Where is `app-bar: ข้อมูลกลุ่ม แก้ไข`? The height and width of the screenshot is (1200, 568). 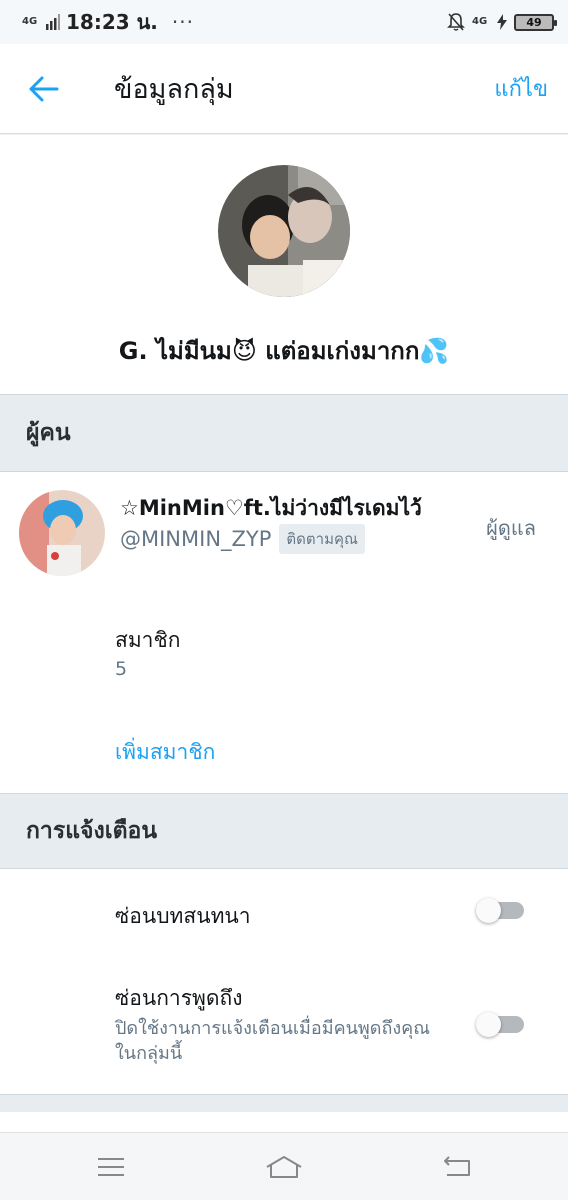 app-bar: ข้อมูลกลุ่ม แก้ไข is located at coordinates (284, 89).